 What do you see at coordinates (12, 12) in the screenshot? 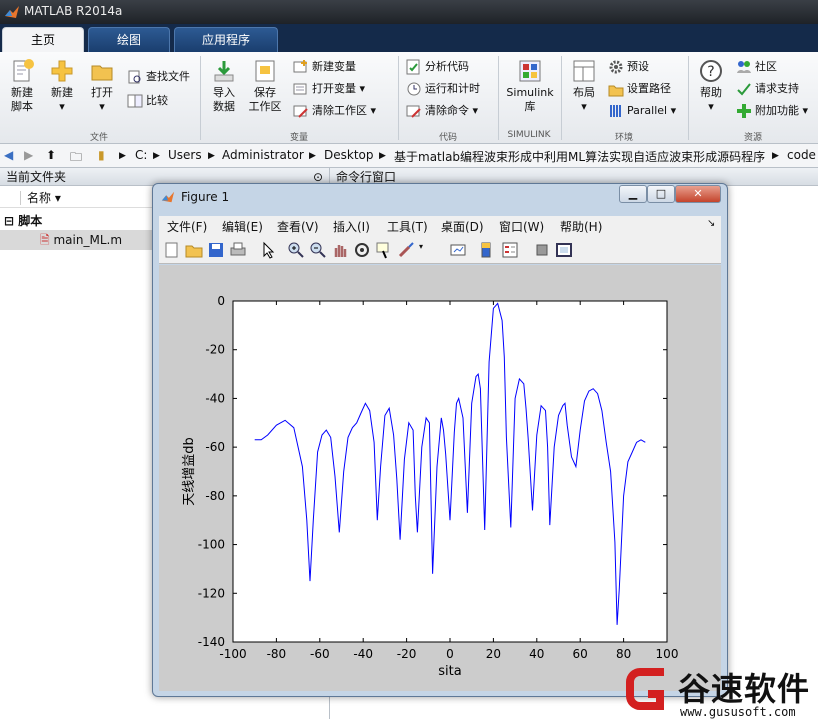
I see `matlab-logo-icon` at bounding box center [12, 12].